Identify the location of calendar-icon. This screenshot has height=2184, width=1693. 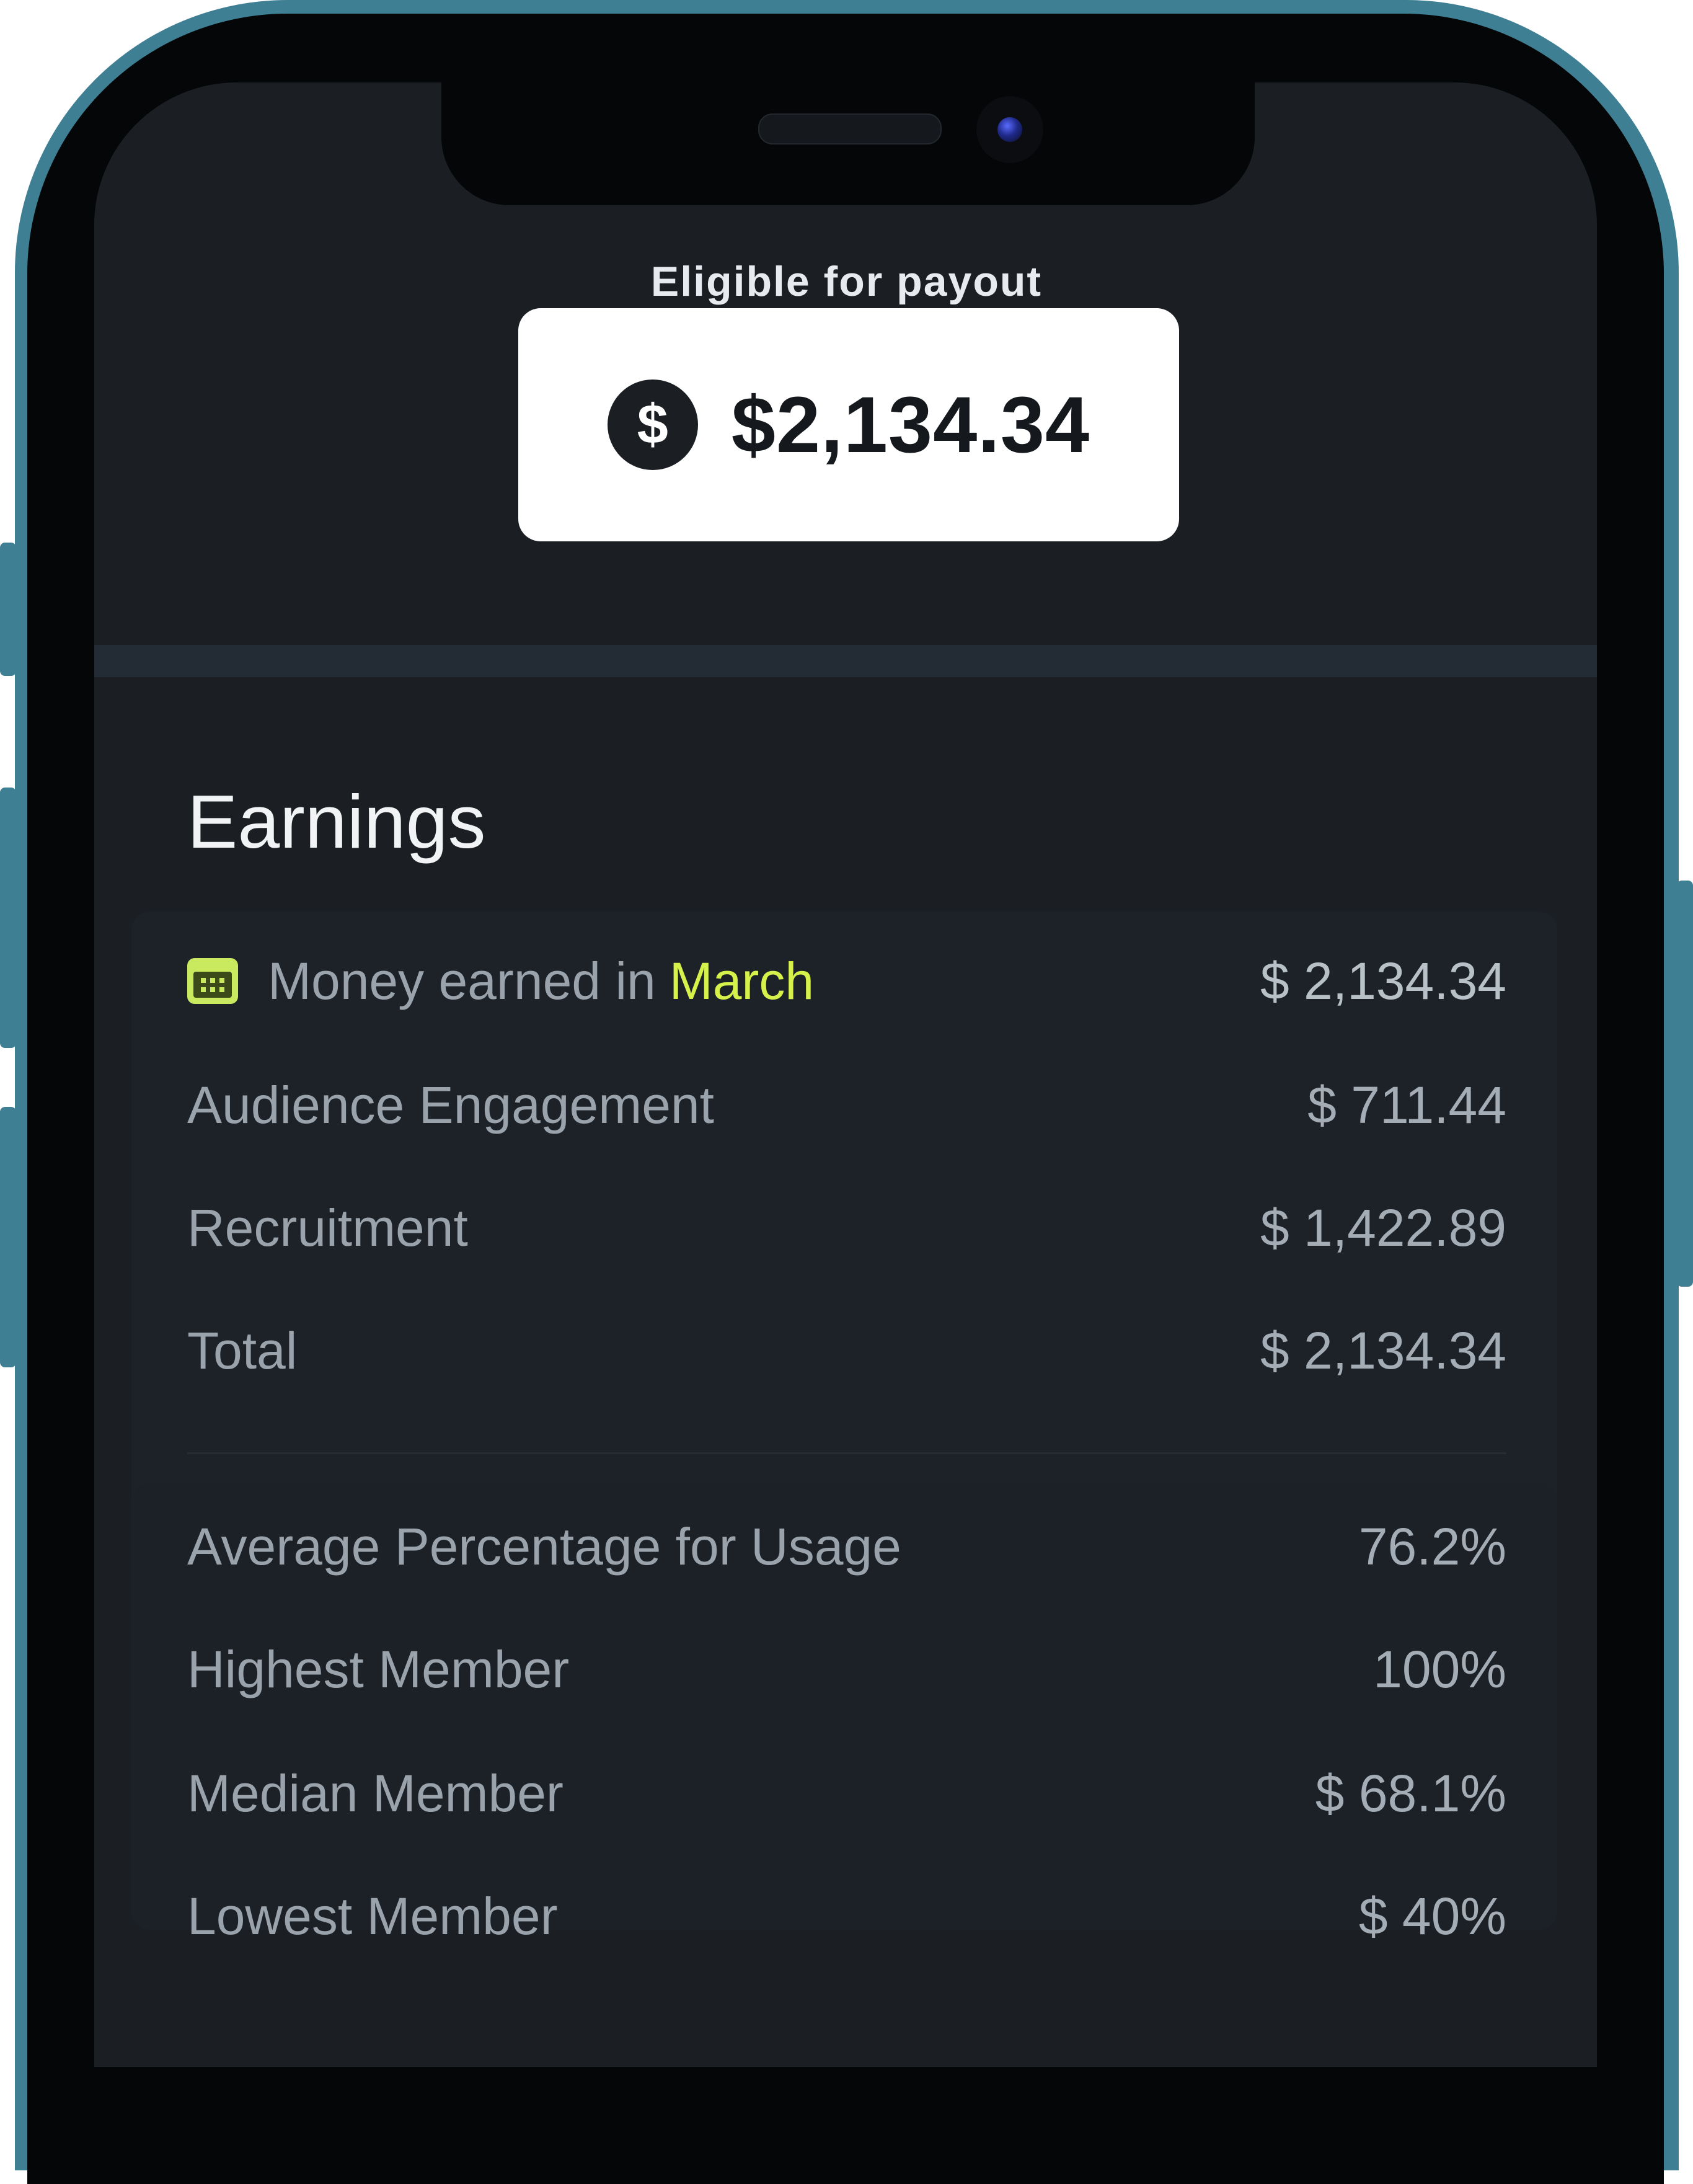
(212, 981).